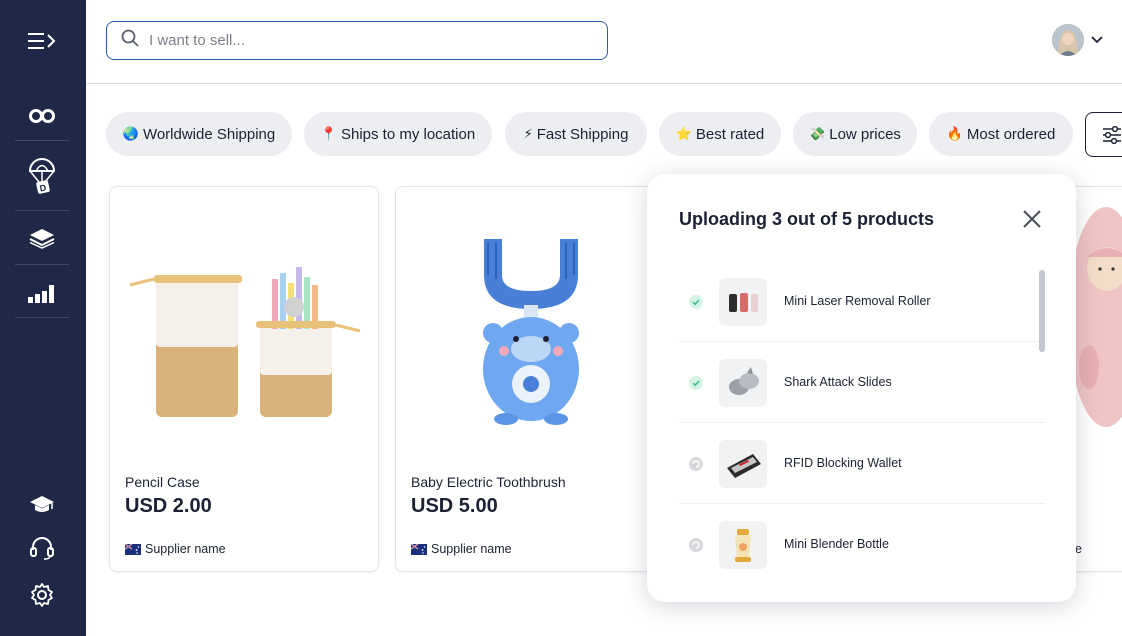 The height and width of the screenshot is (636, 1122). I want to click on upload-item: Mini Blender Bottle, so click(862, 545).